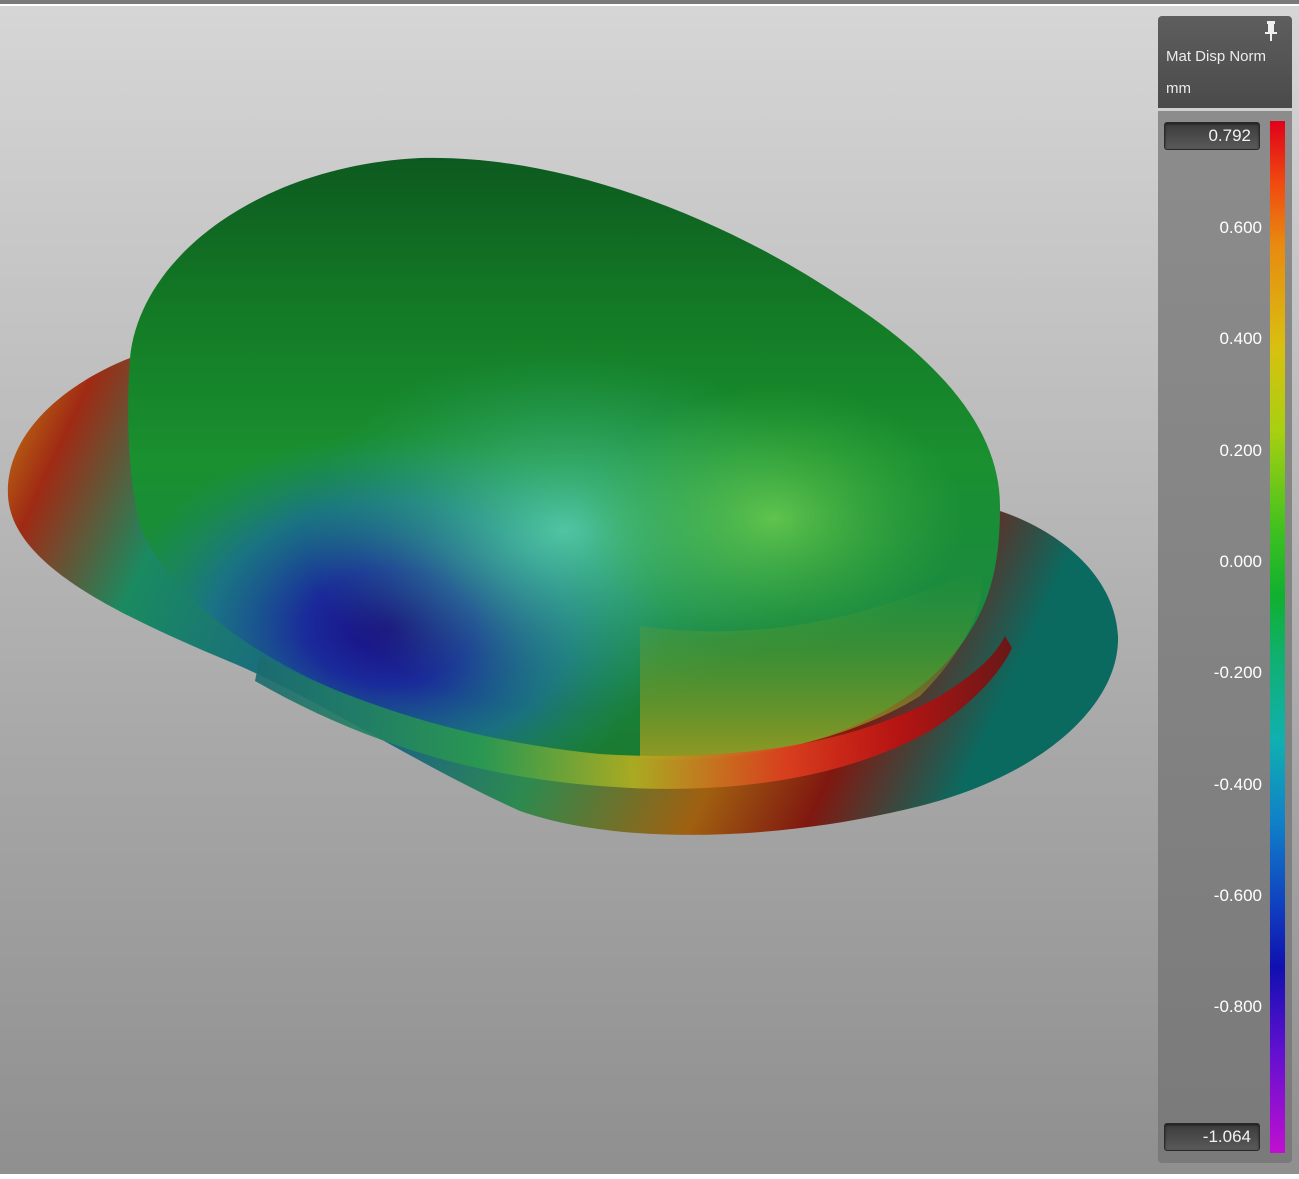  I want to click on legend-header: Mat Disp Norm mm, so click(1225, 62).